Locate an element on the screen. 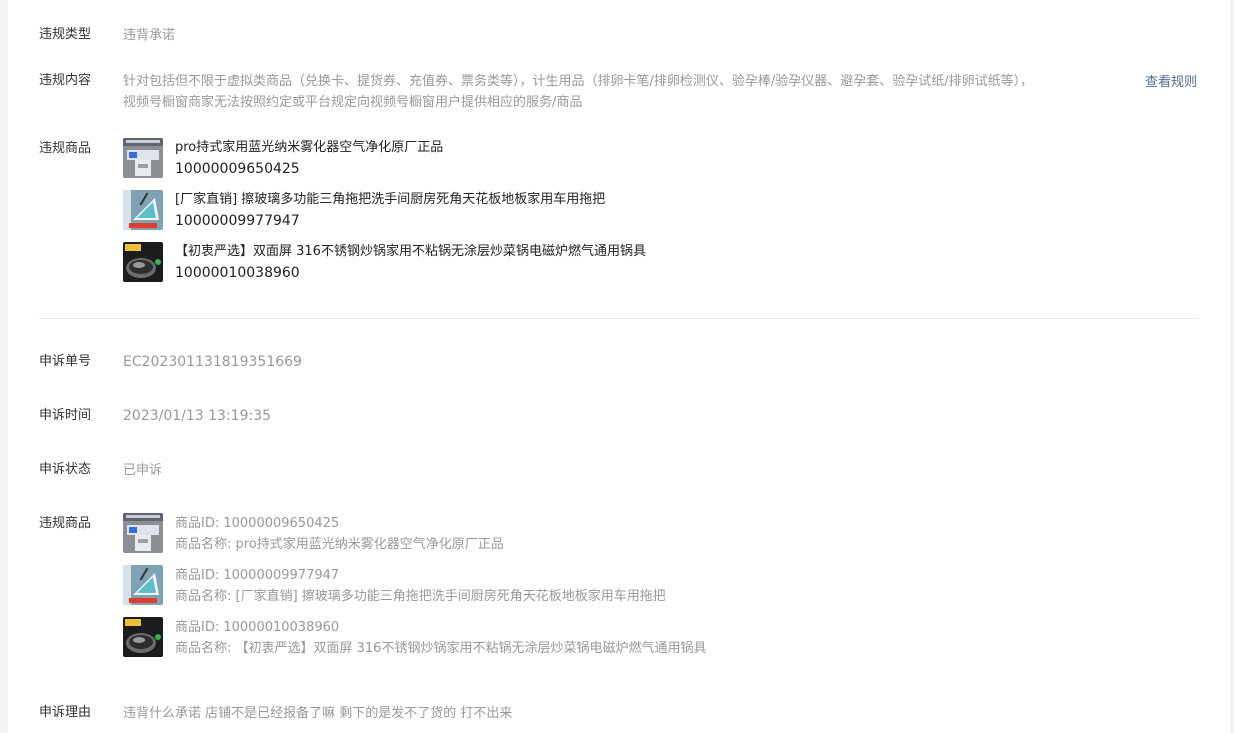 This screenshot has width=1234, height=733. section-divider is located at coordinates (619, 318).